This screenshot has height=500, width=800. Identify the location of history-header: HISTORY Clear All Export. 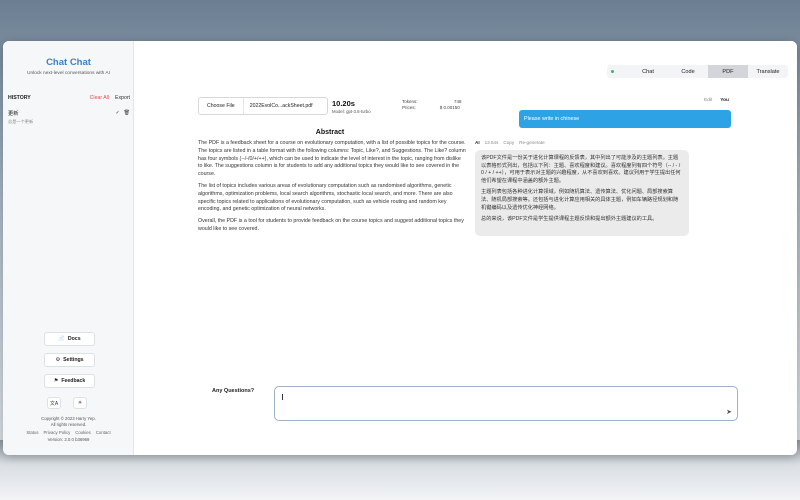
(69, 98).